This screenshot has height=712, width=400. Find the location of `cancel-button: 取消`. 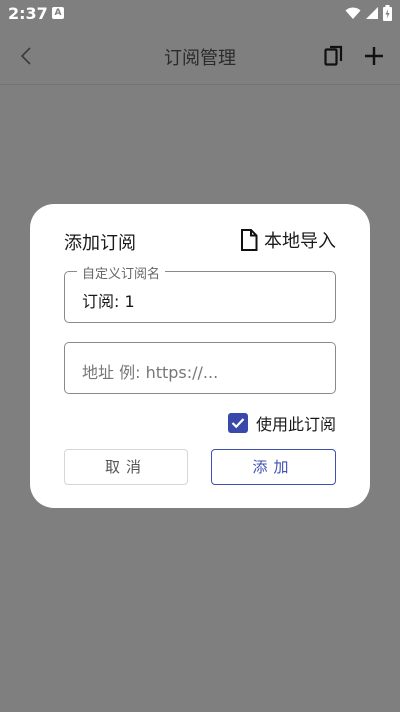

cancel-button: 取消 is located at coordinates (126, 467).